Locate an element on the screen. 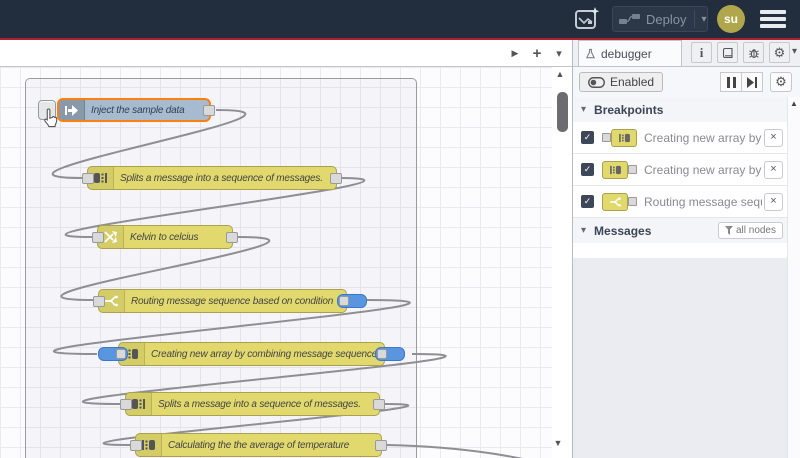 This screenshot has height=458, width=800. filter-label: all nodes is located at coordinates (755, 230).